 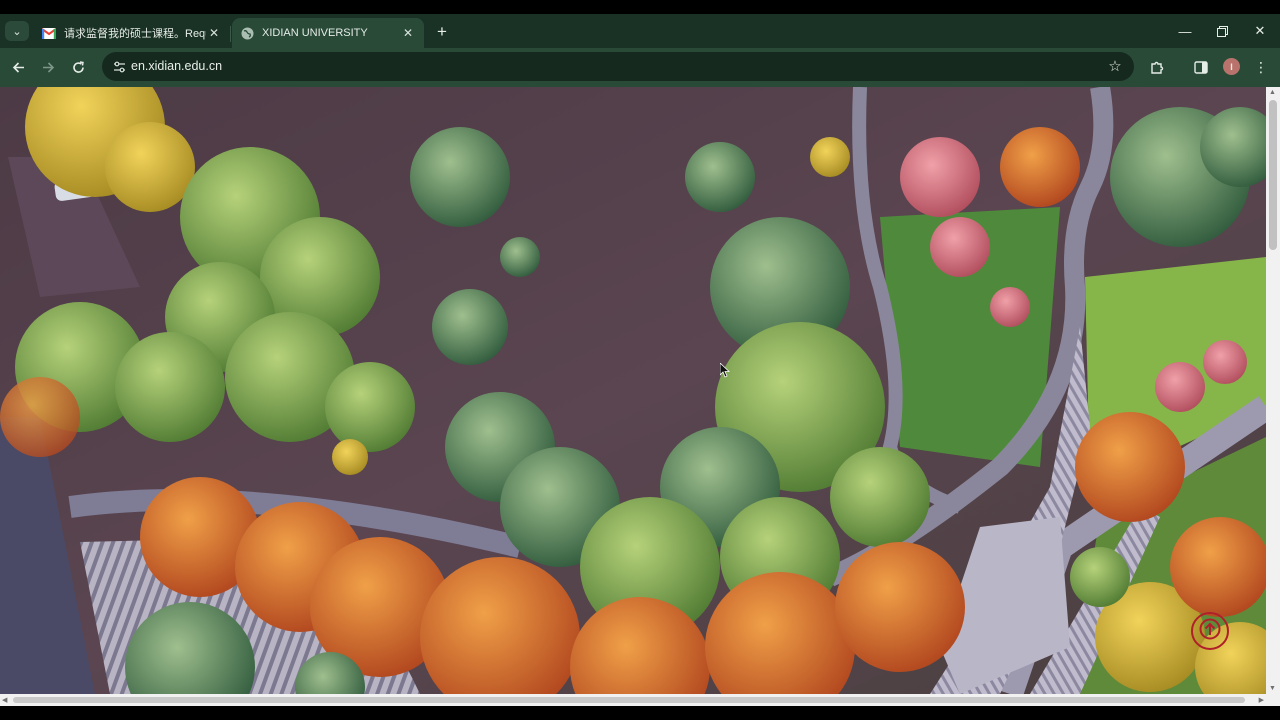 What do you see at coordinates (315, 33) in the screenshot?
I see `tab-title: XIDIAN UNIVERSITY` at bounding box center [315, 33].